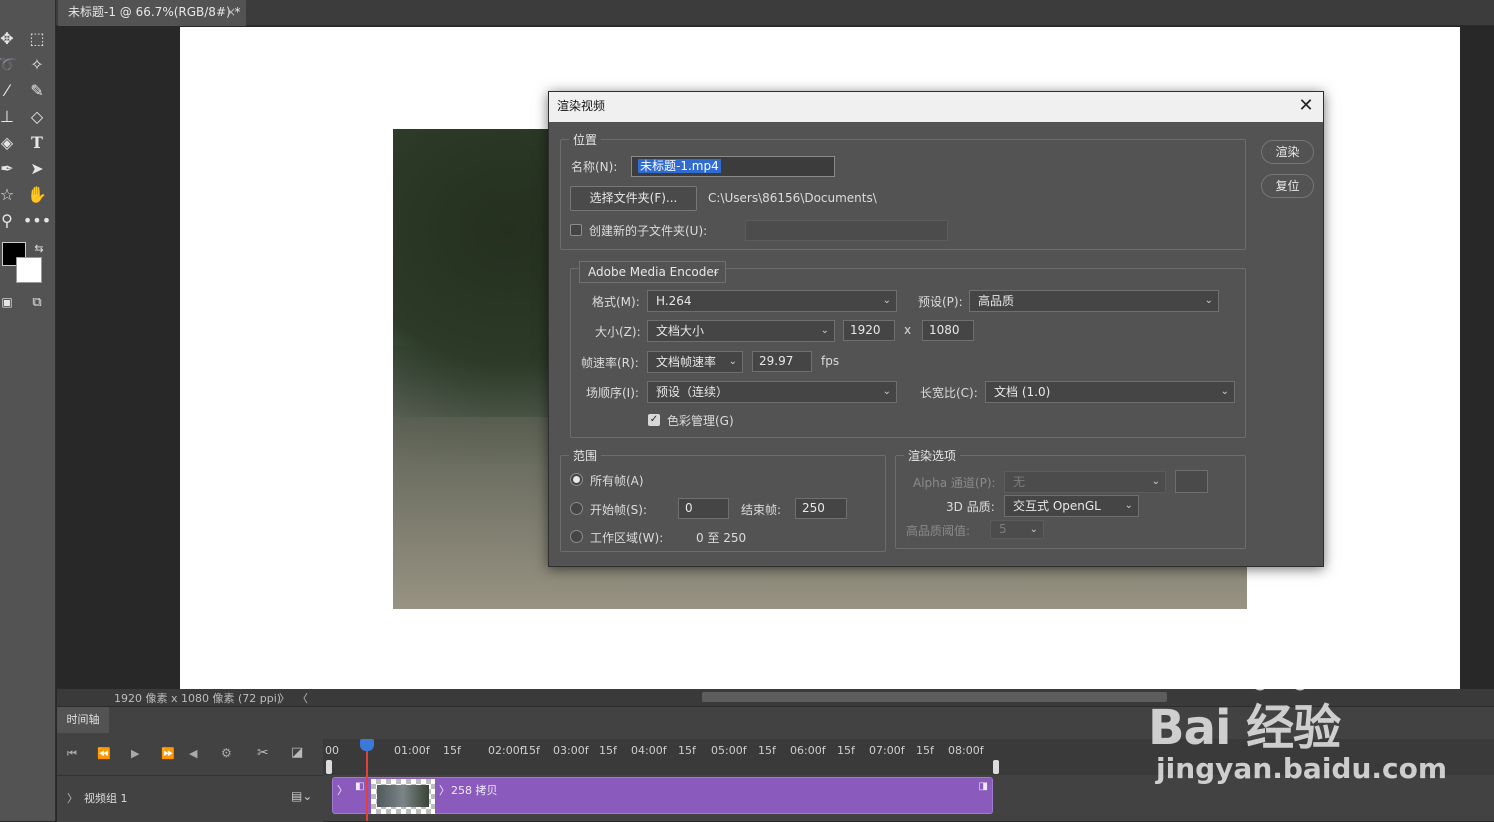 The width and height of the screenshot is (1494, 822). Describe the element at coordinates (37, 194) in the screenshot. I see `hand-tool-icon: ✋` at that location.